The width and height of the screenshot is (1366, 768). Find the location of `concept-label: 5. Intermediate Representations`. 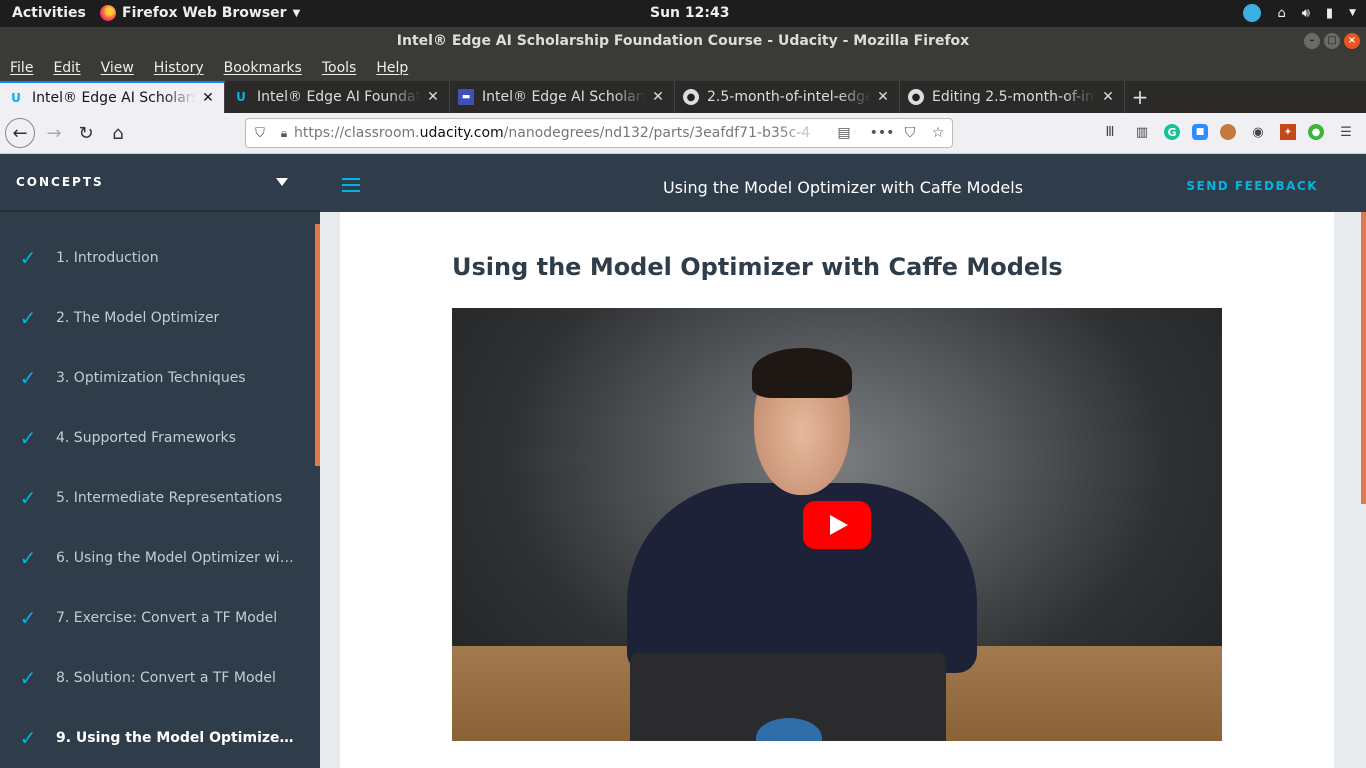

concept-label: 5. Intermediate Representations is located at coordinates (169, 498).